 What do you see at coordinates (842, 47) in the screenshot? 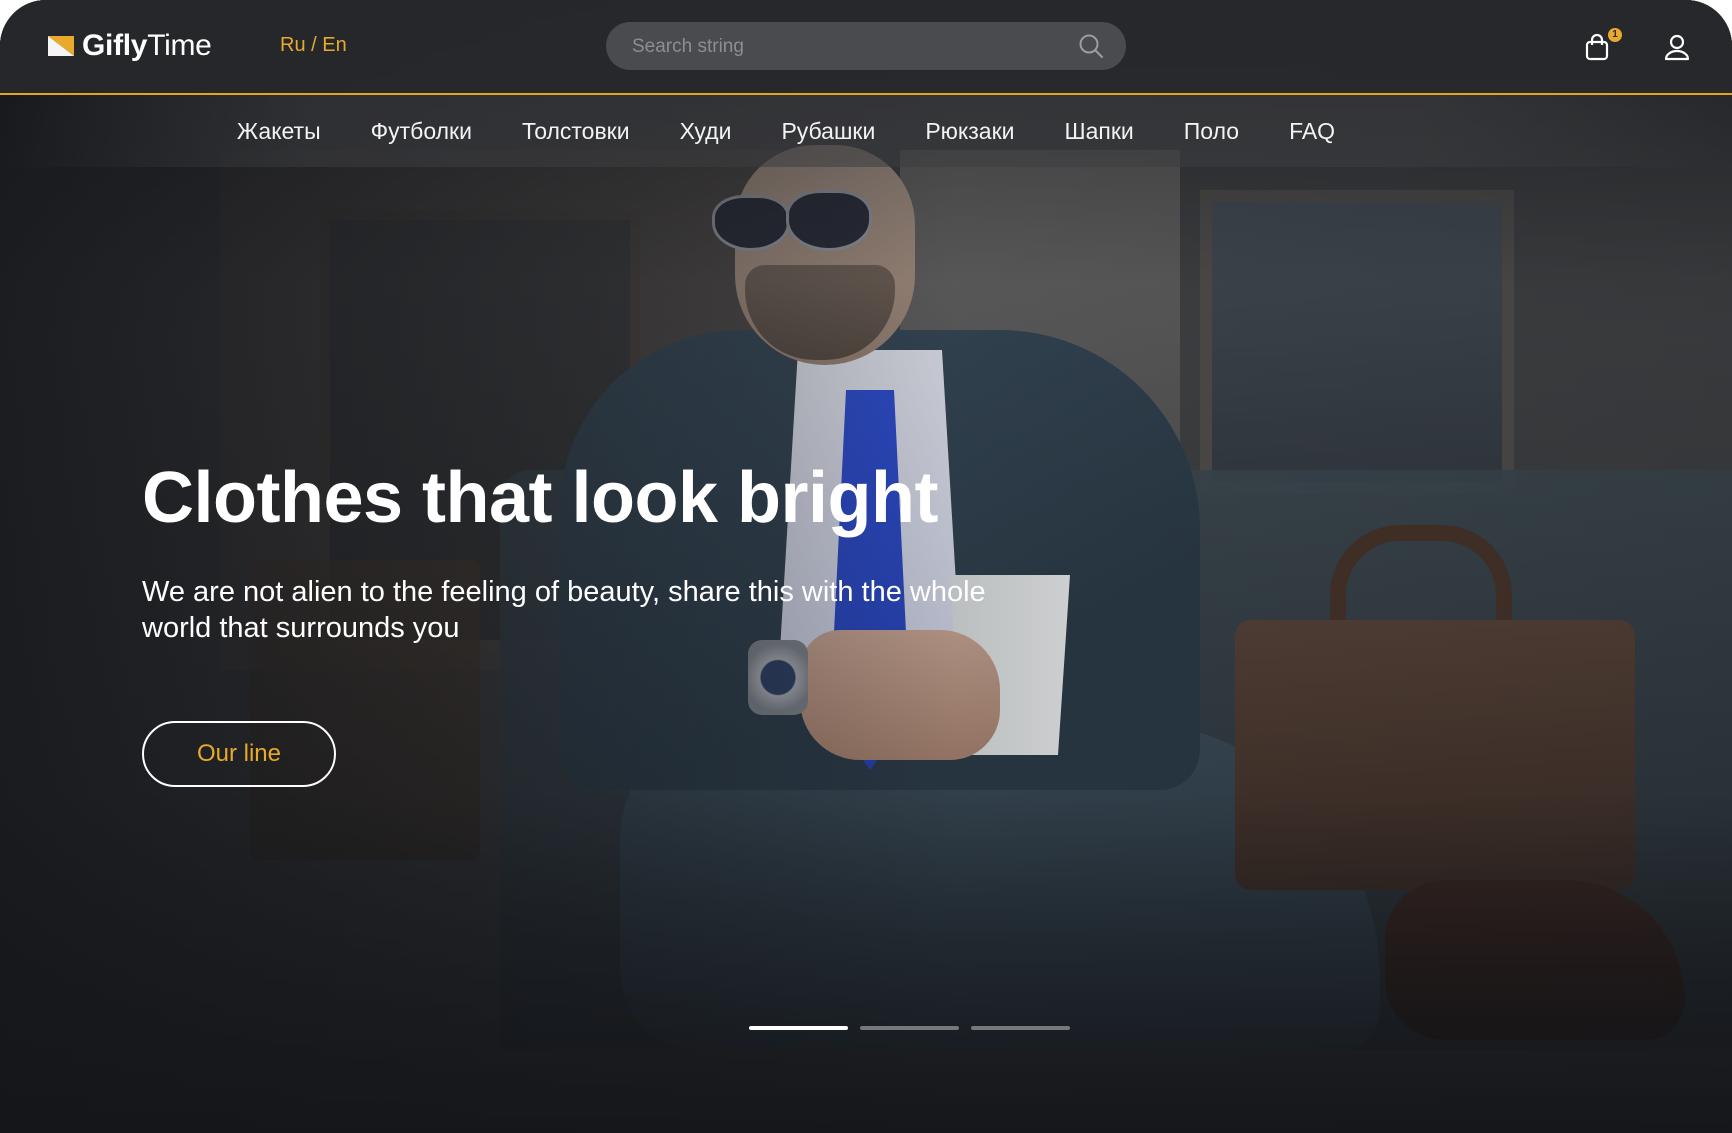
I see `search-input` at bounding box center [842, 47].